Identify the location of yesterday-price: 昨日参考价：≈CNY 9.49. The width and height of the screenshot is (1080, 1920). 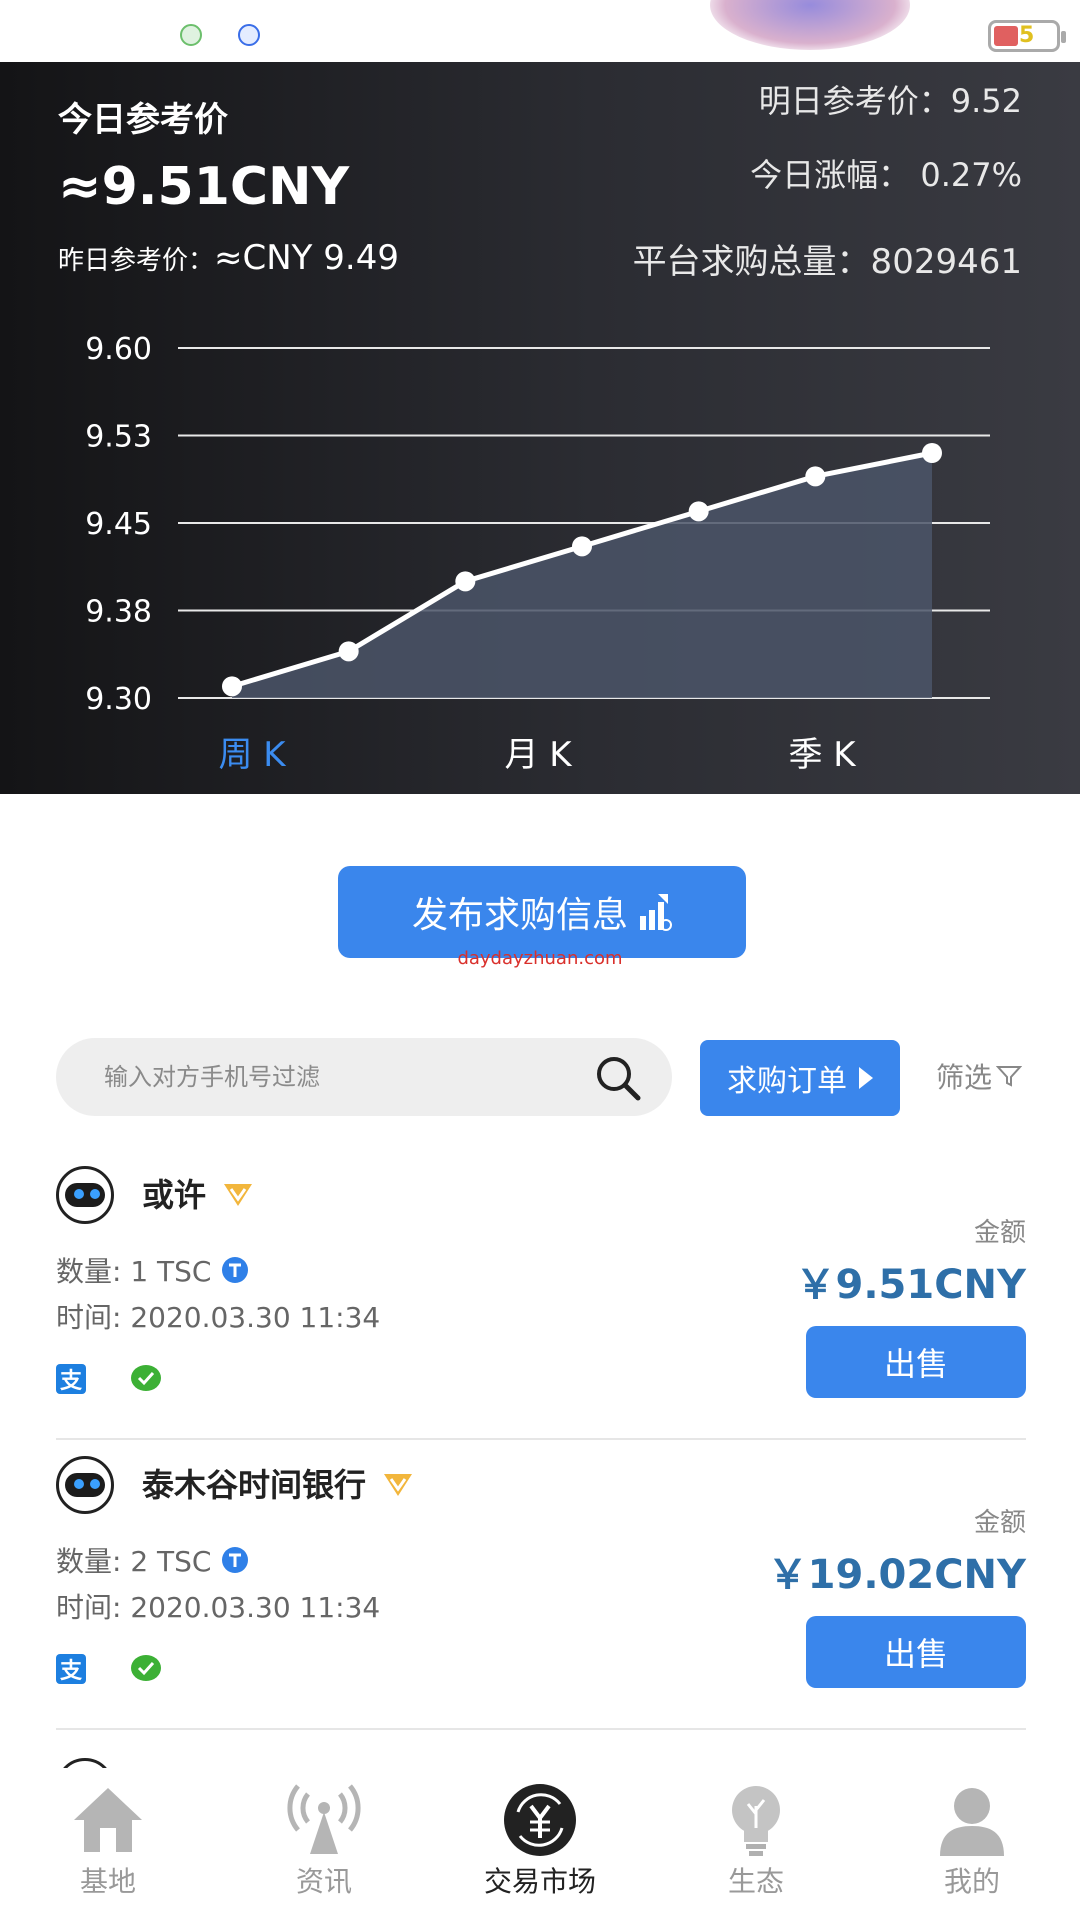
(228, 258).